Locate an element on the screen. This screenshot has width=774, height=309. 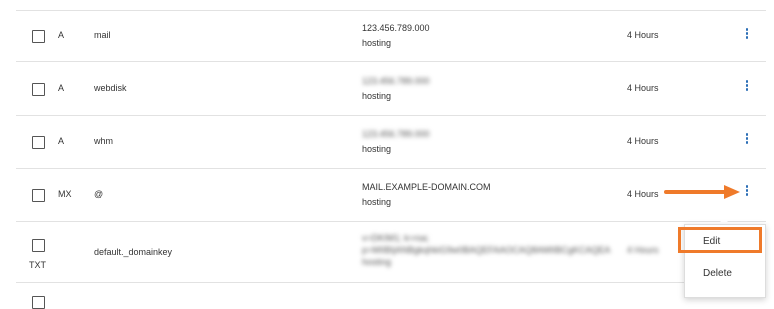
edit-highlight-box is located at coordinates (720, 240).